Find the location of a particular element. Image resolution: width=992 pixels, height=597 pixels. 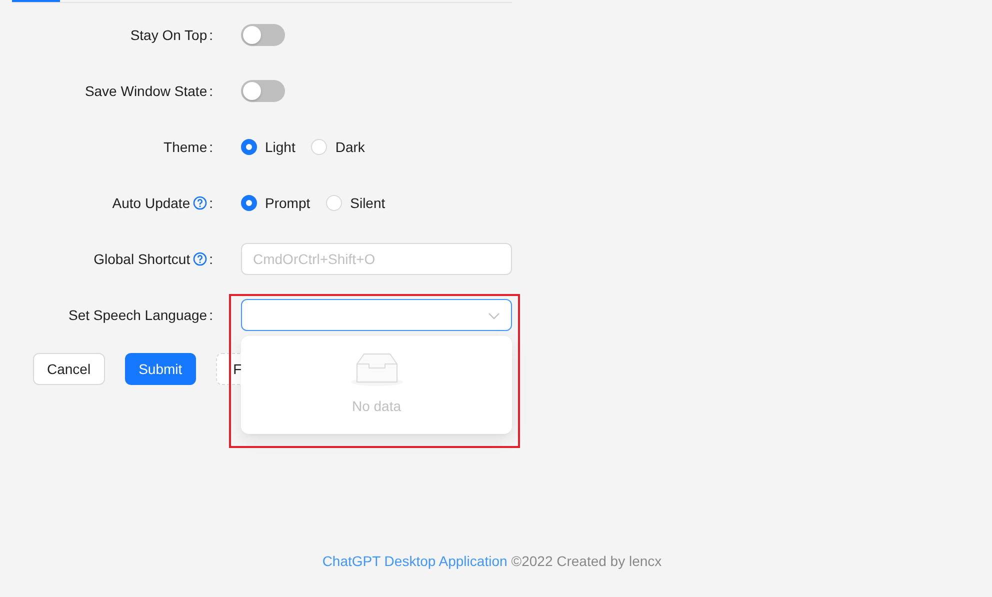

field-label: Auto Update is located at coordinates (151, 203).